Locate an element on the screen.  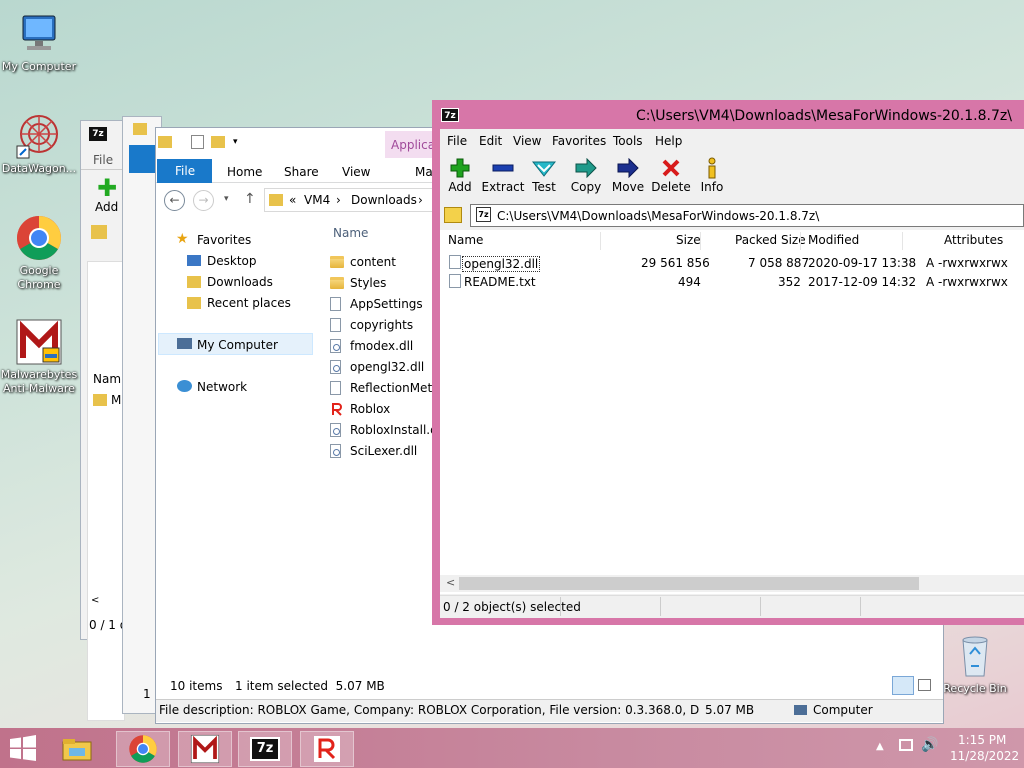
nav-desktop: Desktop is located at coordinates (232, 261).